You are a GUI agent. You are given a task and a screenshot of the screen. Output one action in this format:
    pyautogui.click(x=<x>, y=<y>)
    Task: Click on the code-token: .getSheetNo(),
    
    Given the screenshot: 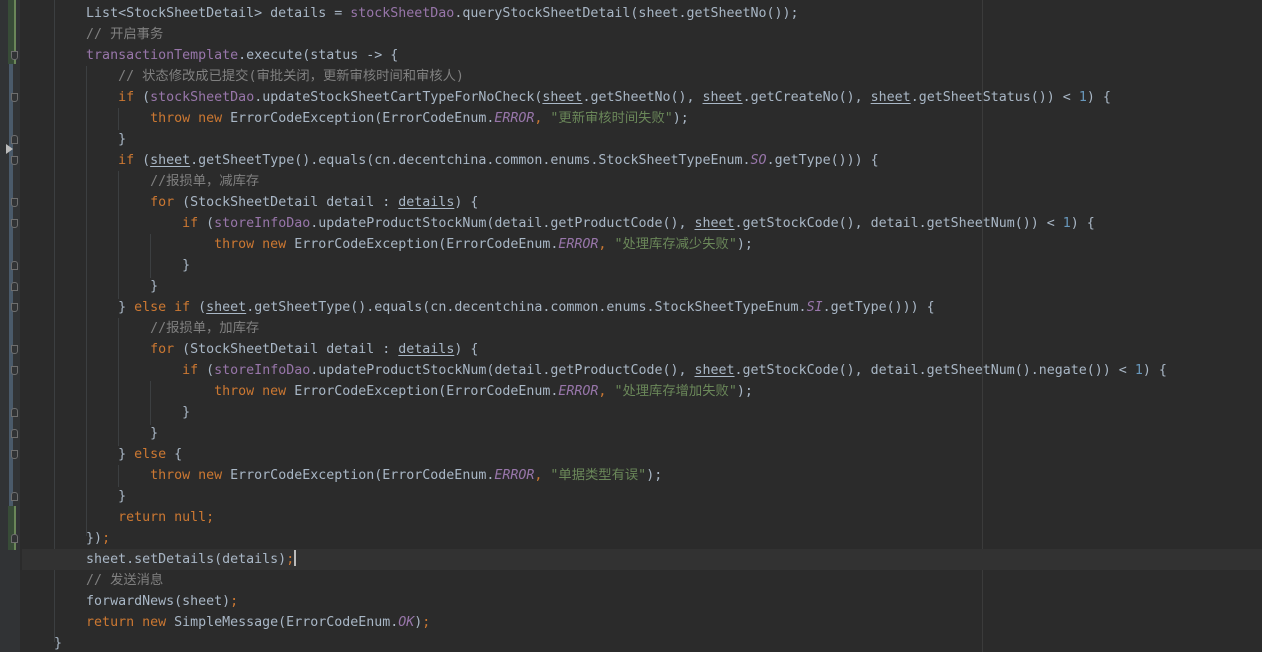 What is the action you would take?
    pyautogui.click(x=642, y=97)
    